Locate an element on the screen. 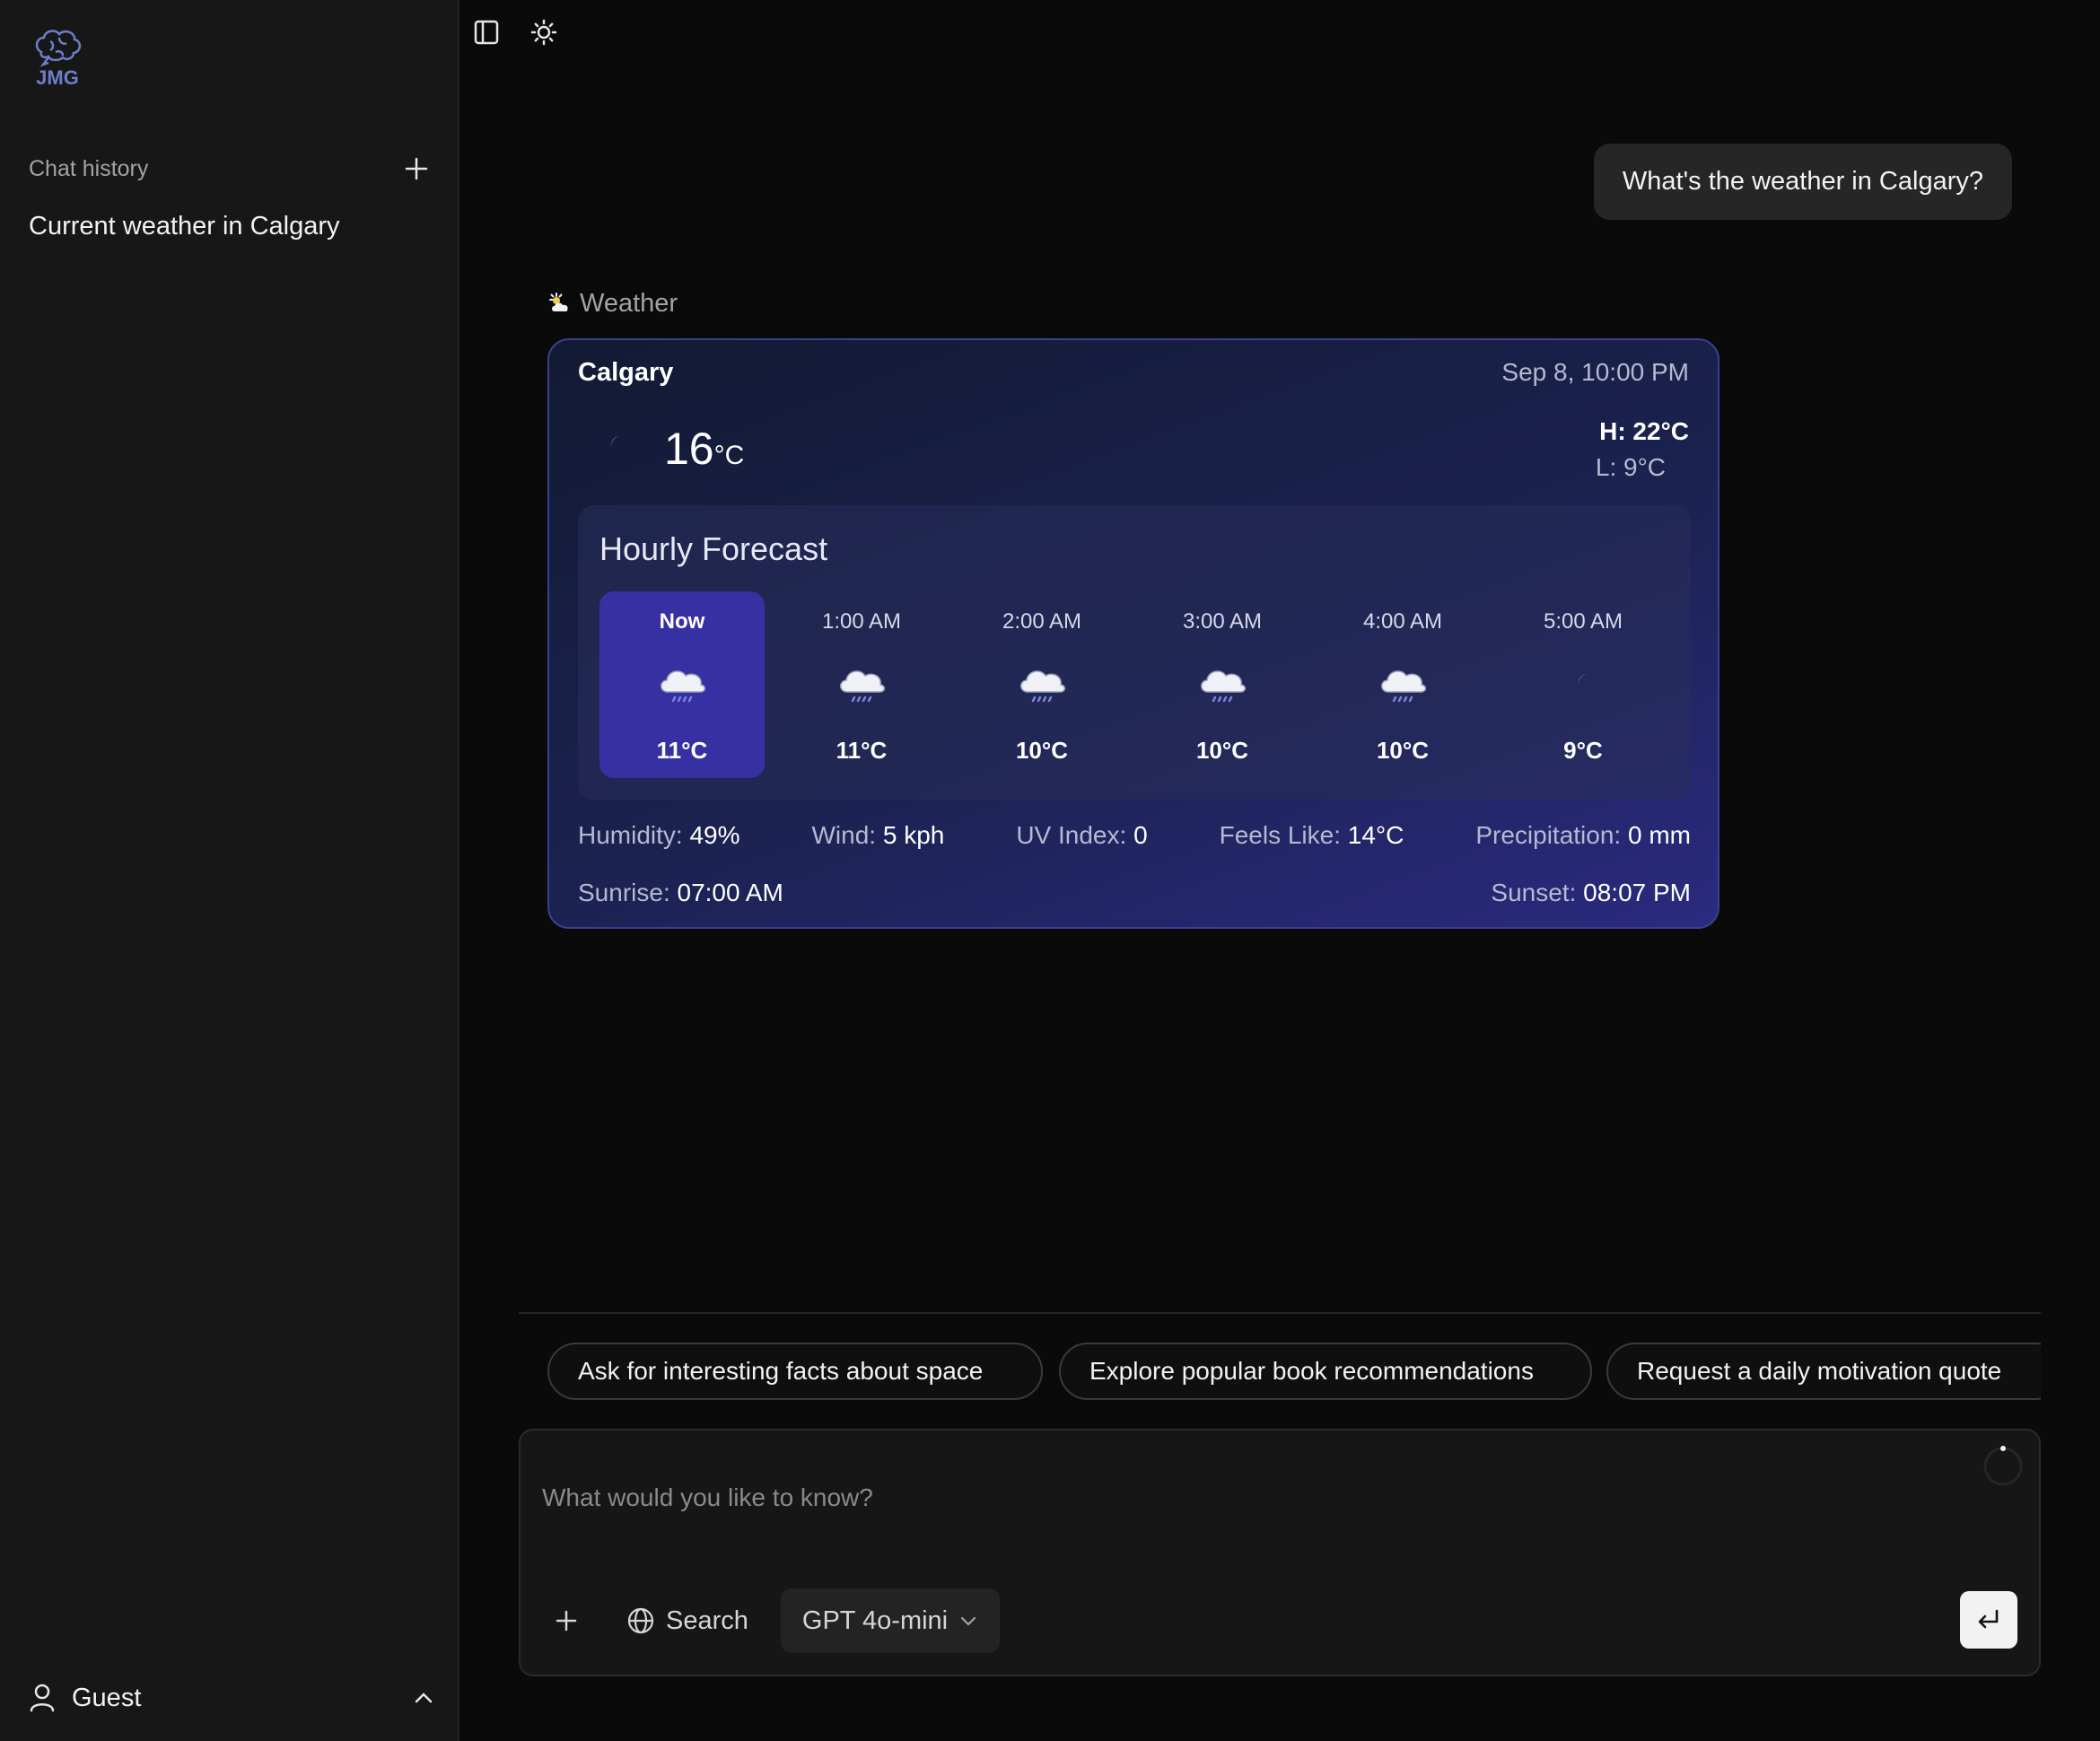  humidity: Humidity: 49% is located at coordinates (659, 839).